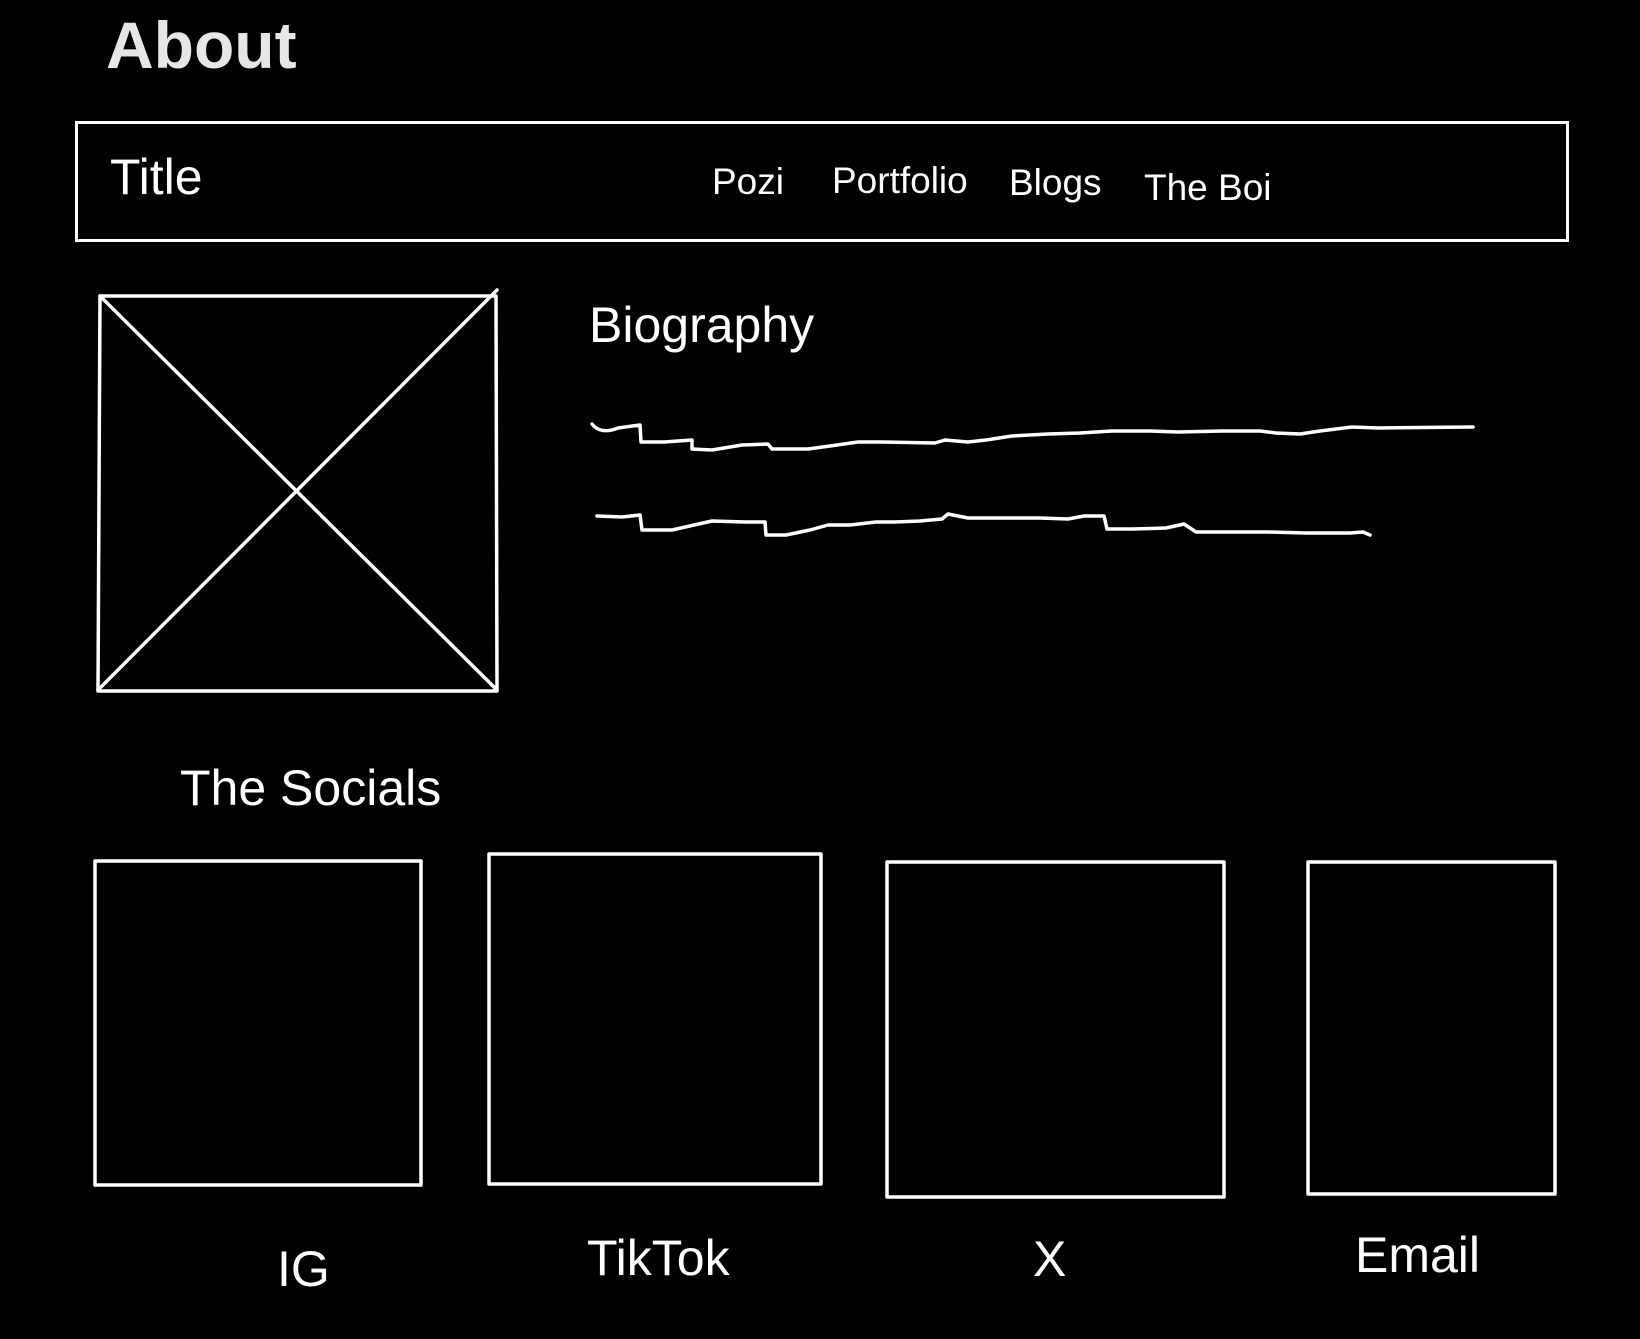 The width and height of the screenshot is (1640, 1339). What do you see at coordinates (1417, 1255) in the screenshot?
I see `social-label-email: Email` at bounding box center [1417, 1255].